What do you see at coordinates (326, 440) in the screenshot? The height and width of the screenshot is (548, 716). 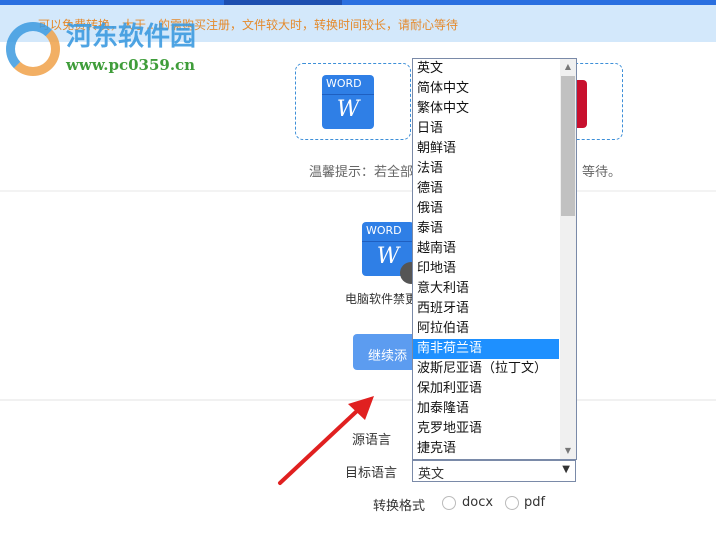 I see `red-arrow-annotation` at bounding box center [326, 440].